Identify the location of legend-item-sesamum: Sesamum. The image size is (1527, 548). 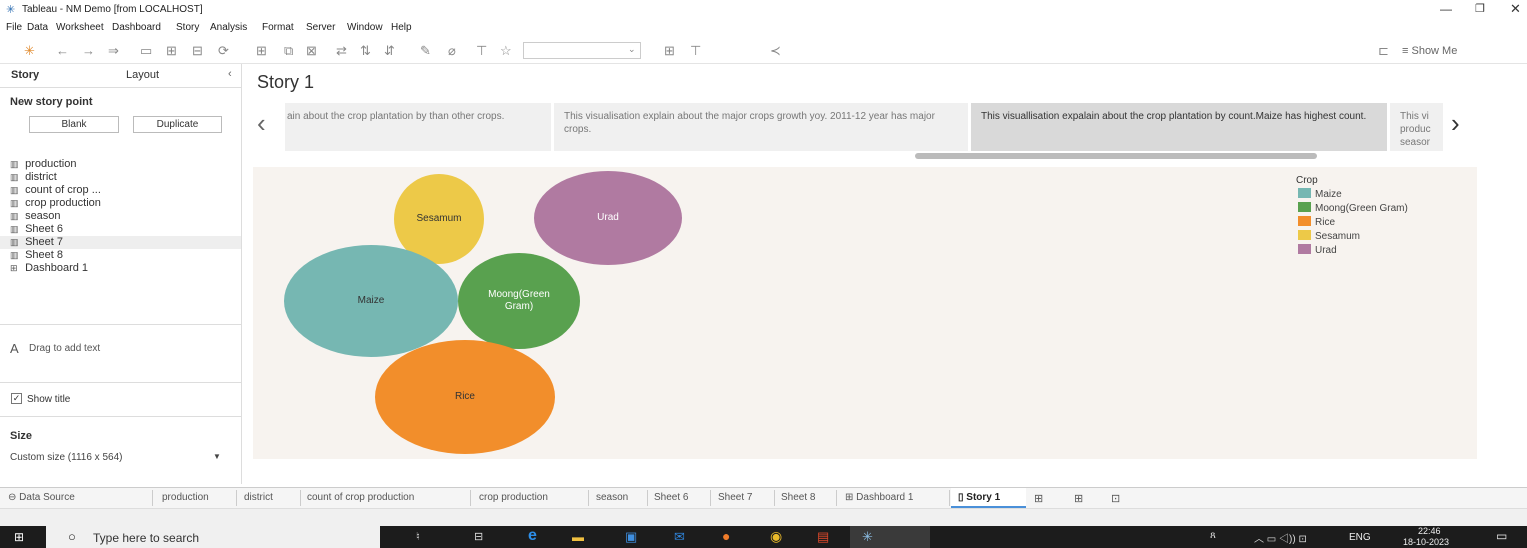
(1329, 236).